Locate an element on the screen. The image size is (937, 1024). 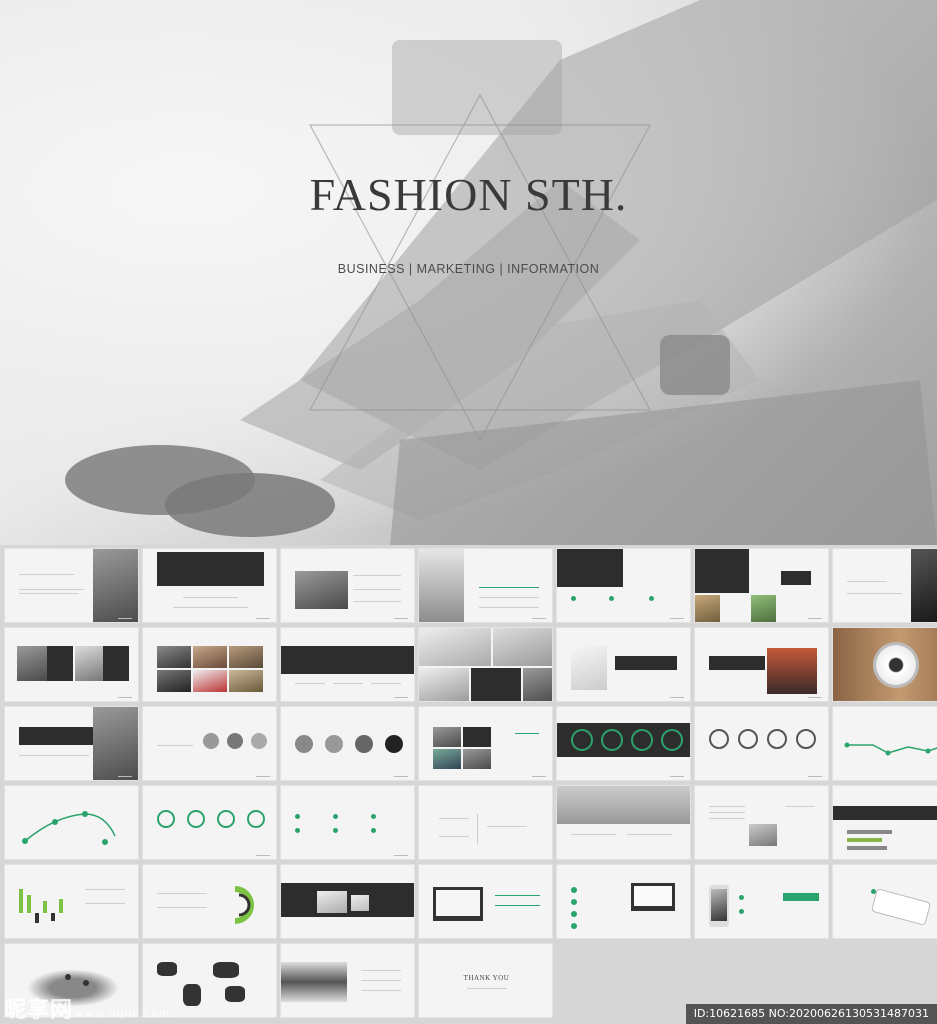
thank-you-text: THANK YOU is located at coordinates (486, 978).